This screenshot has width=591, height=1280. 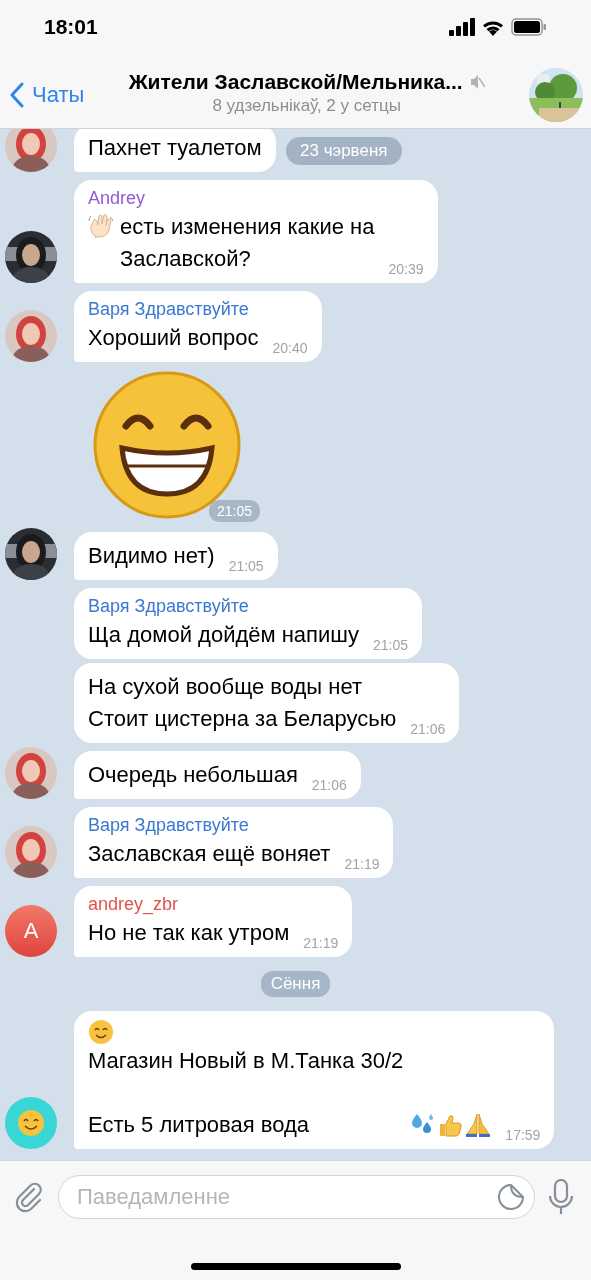 What do you see at coordinates (406, 269) in the screenshot?
I see `message-time: 20:39` at bounding box center [406, 269].